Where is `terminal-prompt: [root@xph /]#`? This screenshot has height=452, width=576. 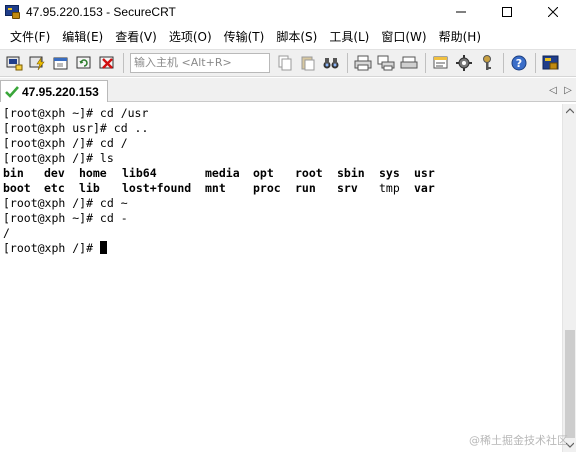
terminal-prompt: [root@xph /]# is located at coordinates (51, 248).